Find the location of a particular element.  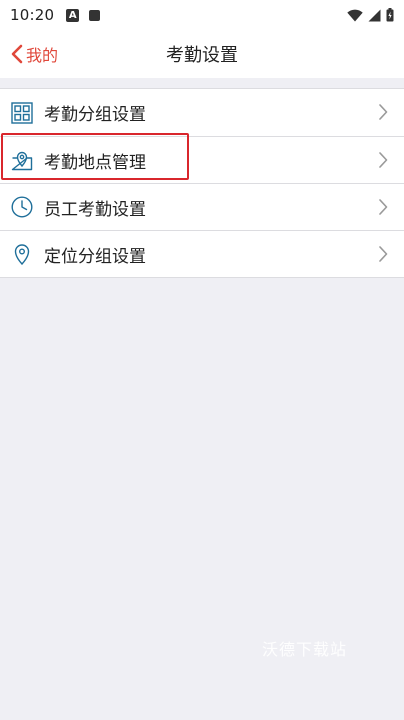

menu-item-label: 考勤分组设置 is located at coordinates (95, 115).